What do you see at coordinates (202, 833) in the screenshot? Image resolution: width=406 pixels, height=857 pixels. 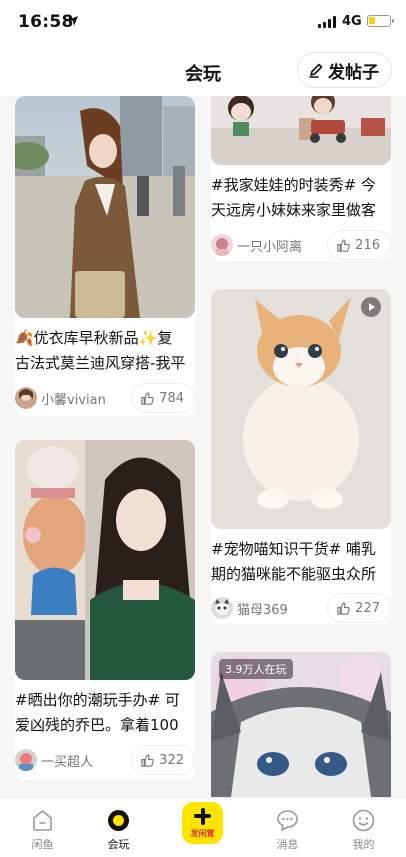 I see `tab-label: 发闲置` at bounding box center [202, 833].